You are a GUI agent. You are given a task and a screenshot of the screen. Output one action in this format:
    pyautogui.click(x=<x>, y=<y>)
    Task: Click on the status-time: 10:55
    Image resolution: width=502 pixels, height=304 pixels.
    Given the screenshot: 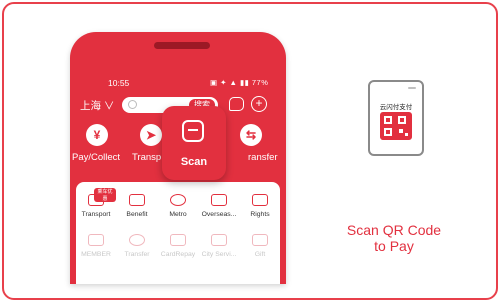 What is the action you would take?
    pyautogui.click(x=119, y=83)
    